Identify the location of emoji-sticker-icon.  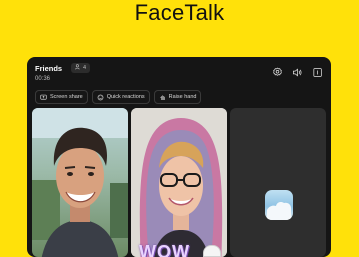
(212, 251).